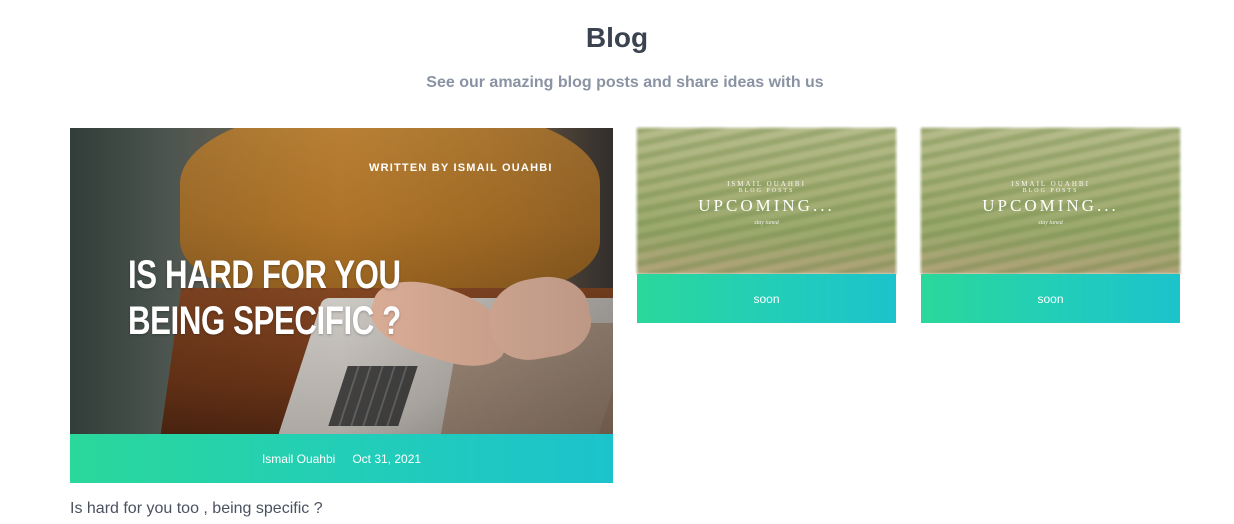 This screenshot has width=1234, height=524. I want to click on image-headline-line: IS HARD FOR YOU, so click(264, 275).